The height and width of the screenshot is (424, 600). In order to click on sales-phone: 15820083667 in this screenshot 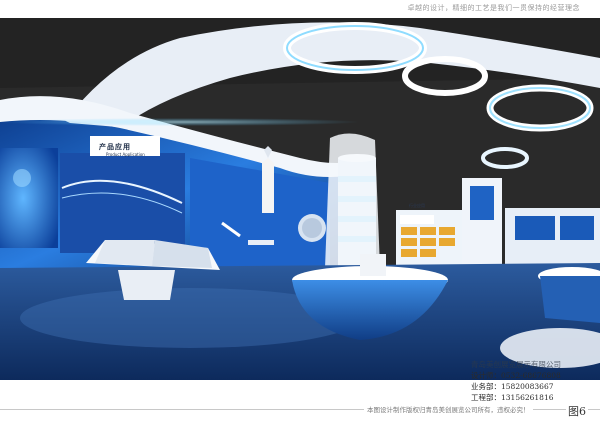, I will do `click(527, 386)`.